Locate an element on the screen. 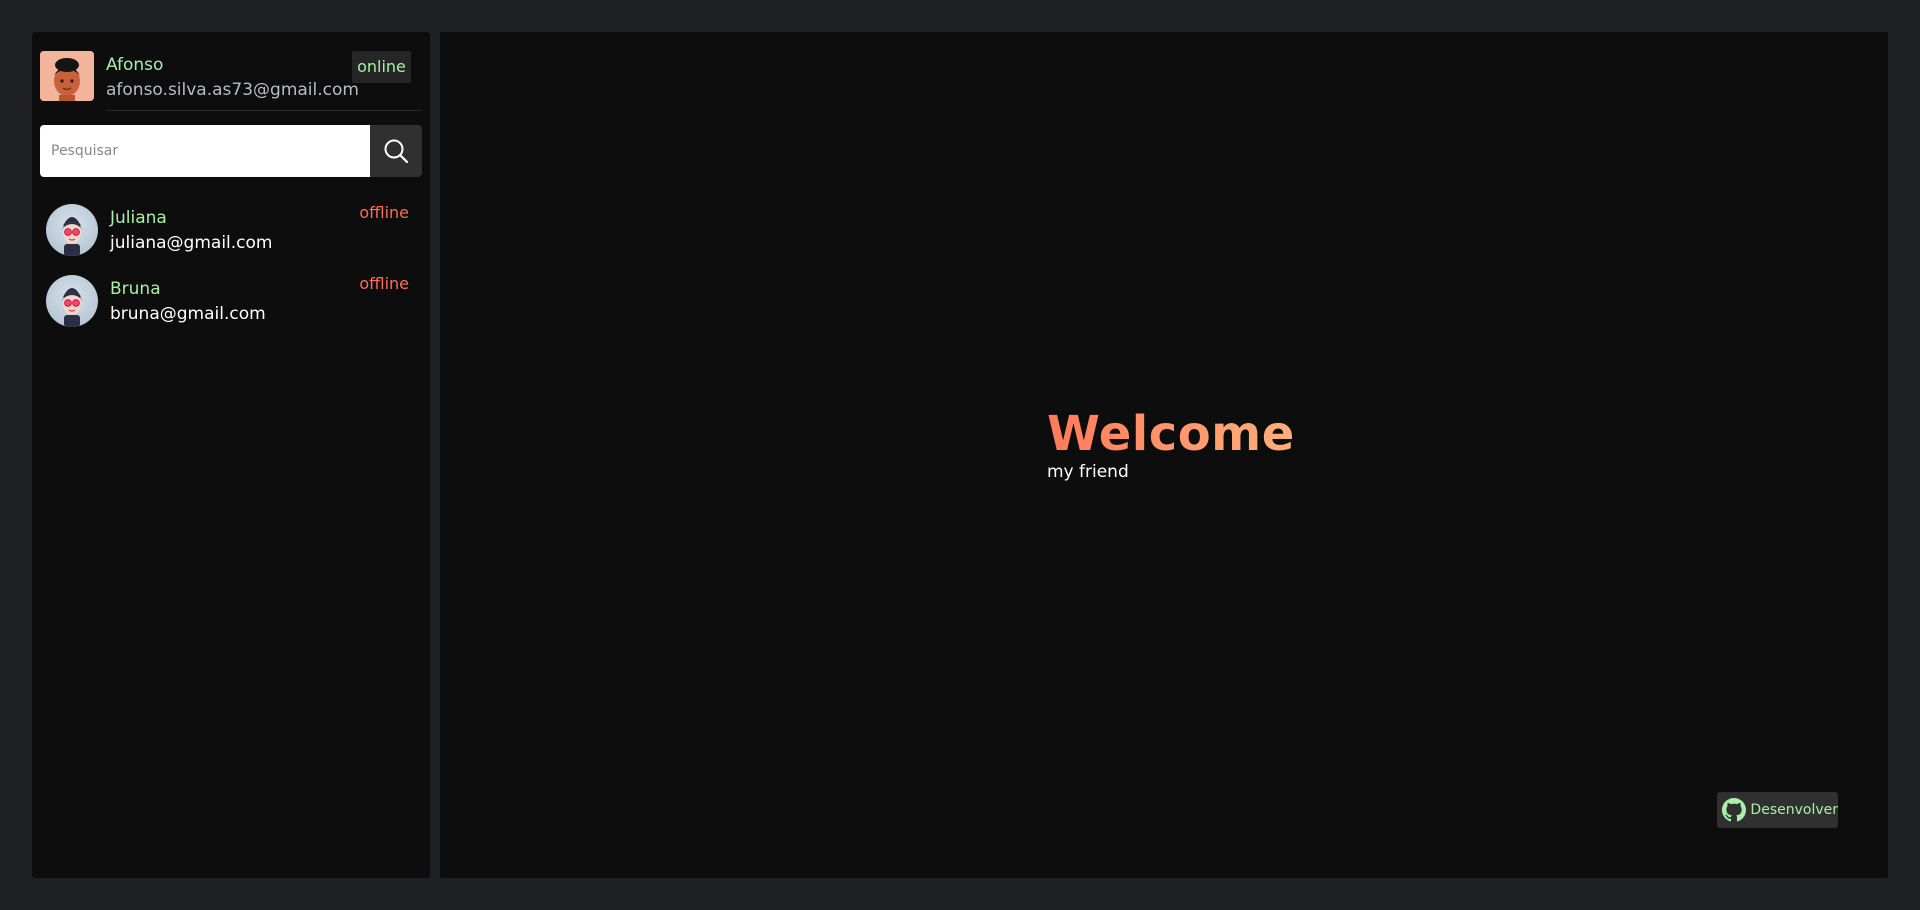 The width and height of the screenshot is (1920, 910). search-icon is located at coordinates (396, 151).